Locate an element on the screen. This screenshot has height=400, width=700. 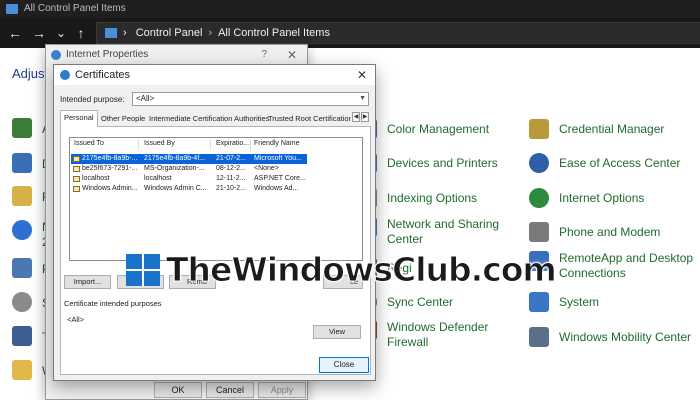
internet-properties-title: Internet Properties is located at coordinates (107, 54).